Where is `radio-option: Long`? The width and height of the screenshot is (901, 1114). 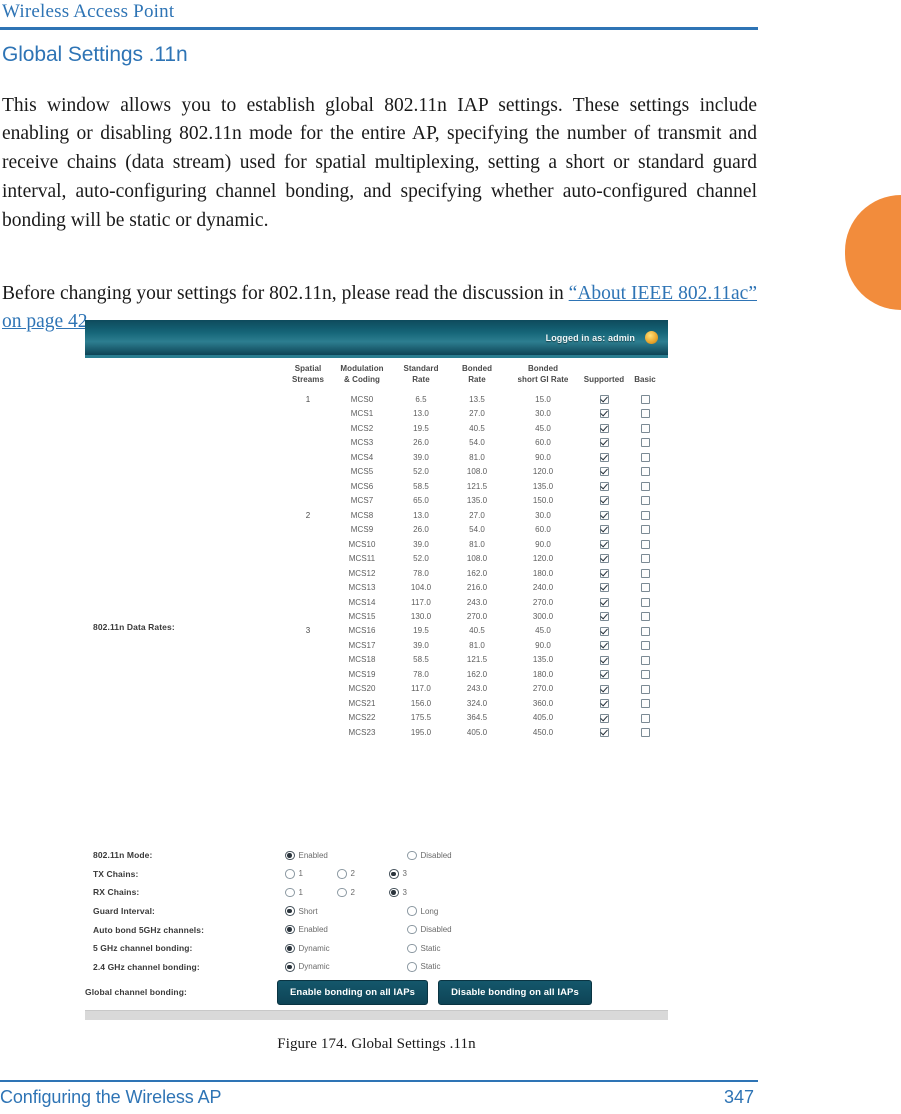 radio-option: Long is located at coordinates (468, 911).